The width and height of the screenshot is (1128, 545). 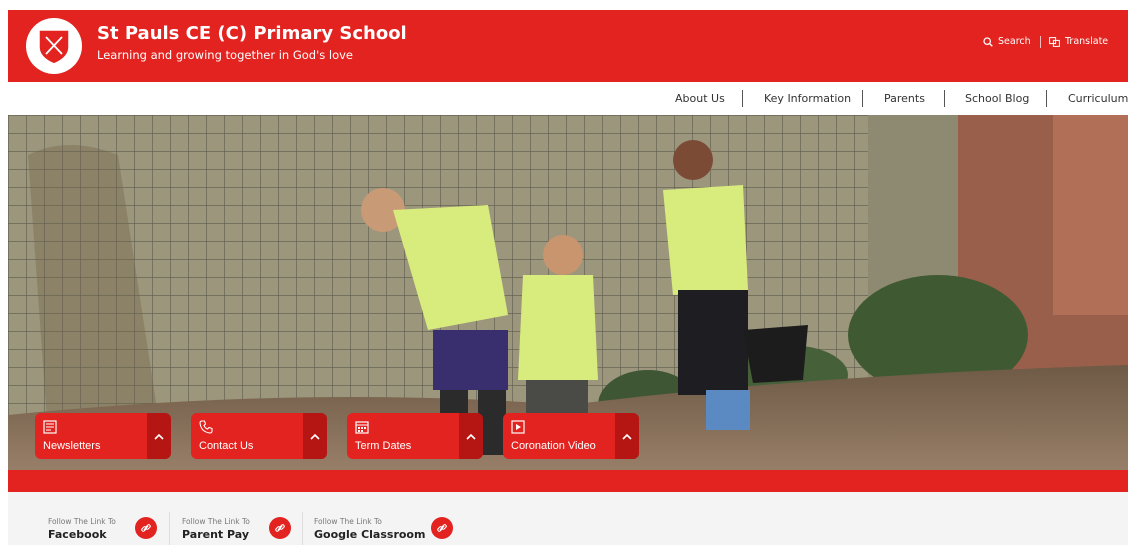 I want to click on quick-link-body: Coronation Video, so click(x=559, y=436).